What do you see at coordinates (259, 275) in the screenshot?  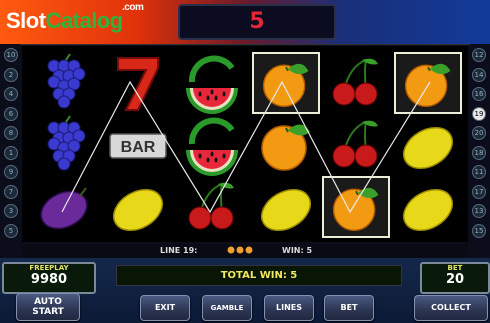 I see `total-win-display: TOTAL WIN: 5` at bounding box center [259, 275].